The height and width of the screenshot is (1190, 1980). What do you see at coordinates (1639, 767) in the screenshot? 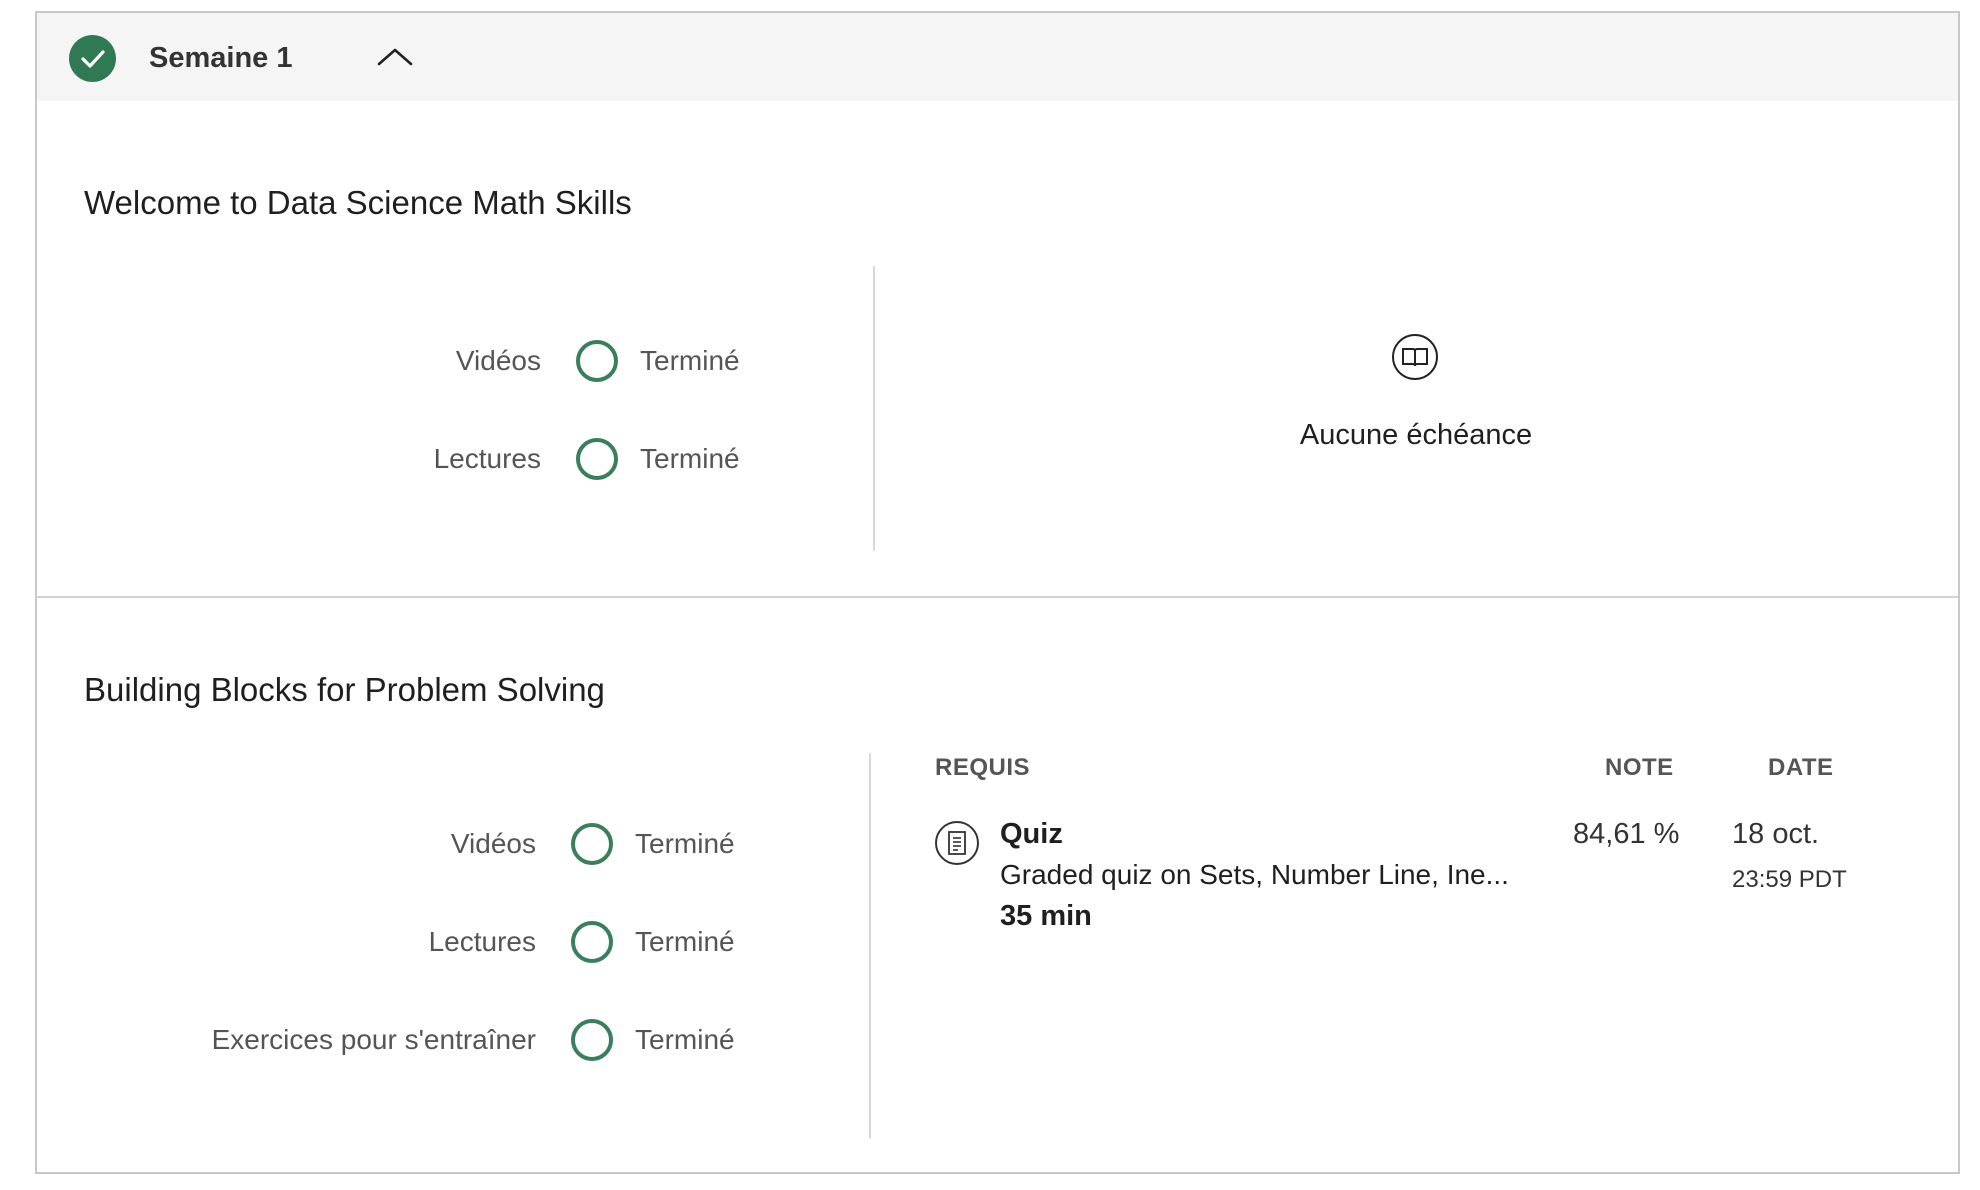
I see `column-header-grade: NOTE` at bounding box center [1639, 767].